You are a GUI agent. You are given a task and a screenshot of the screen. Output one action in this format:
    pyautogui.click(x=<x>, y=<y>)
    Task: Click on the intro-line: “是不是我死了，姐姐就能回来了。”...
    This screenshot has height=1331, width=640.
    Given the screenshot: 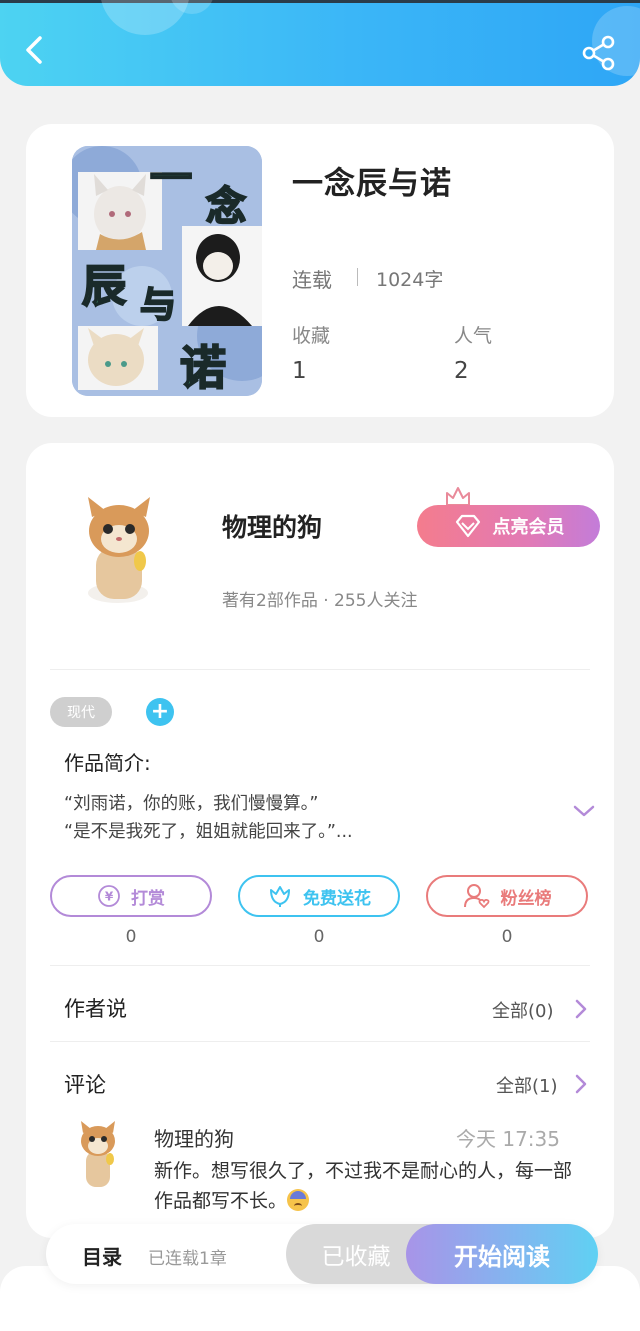 What is the action you would take?
    pyautogui.click(x=208, y=832)
    